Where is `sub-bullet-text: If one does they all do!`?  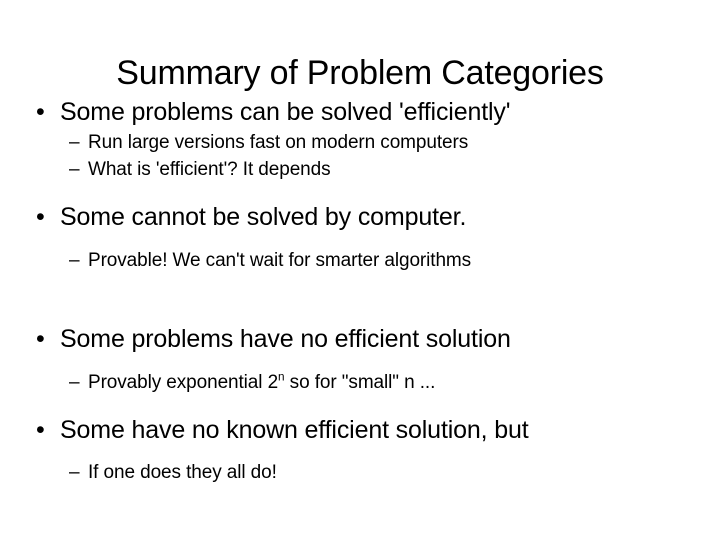 sub-bullet-text: If one does they all do! is located at coordinates (182, 472).